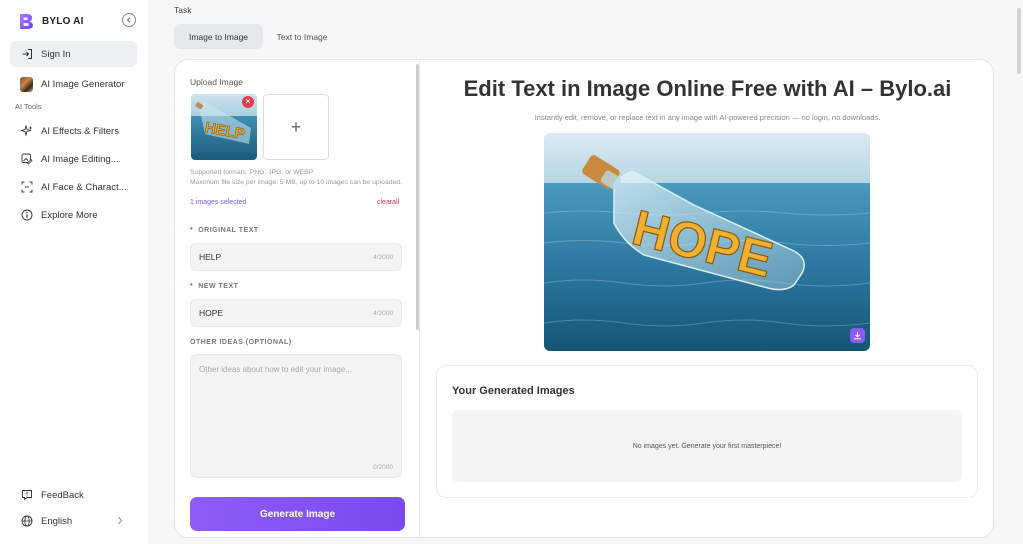 Image resolution: width=1023 pixels, height=544 pixels. Describe the element at coordinates (73, 521) in the screenshot. I see `language-selector: English` at that location.